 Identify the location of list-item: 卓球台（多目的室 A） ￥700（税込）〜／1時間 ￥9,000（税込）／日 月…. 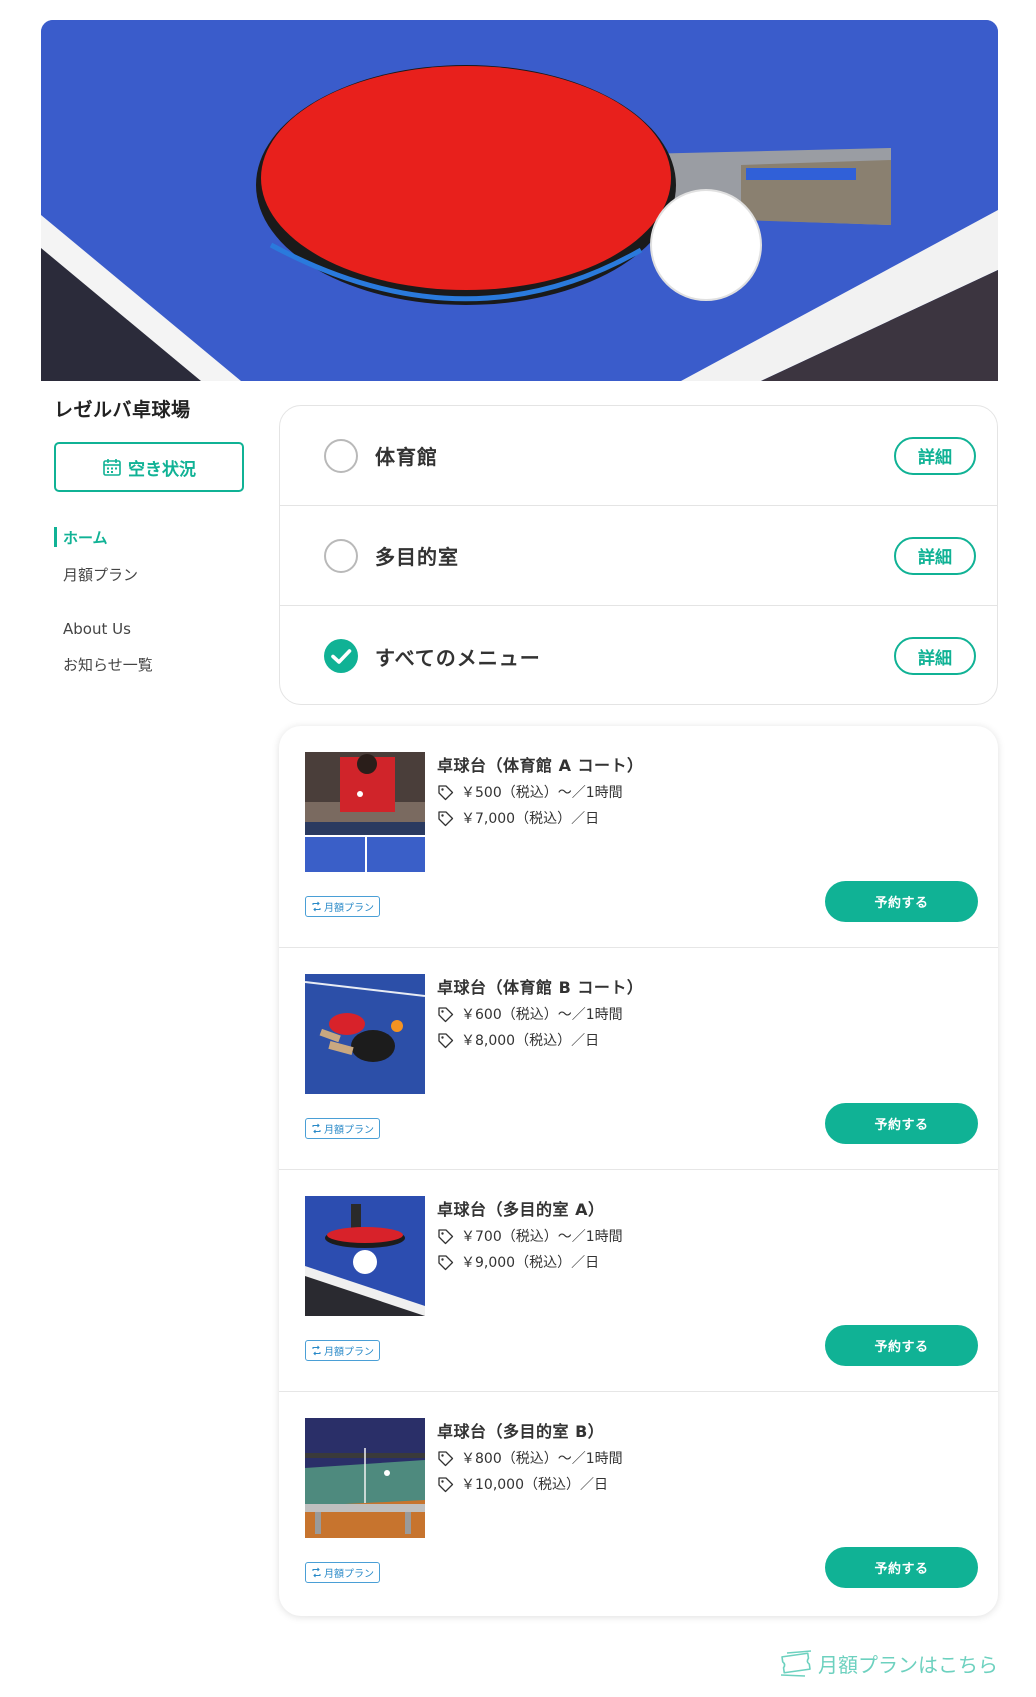
(638, 1281).